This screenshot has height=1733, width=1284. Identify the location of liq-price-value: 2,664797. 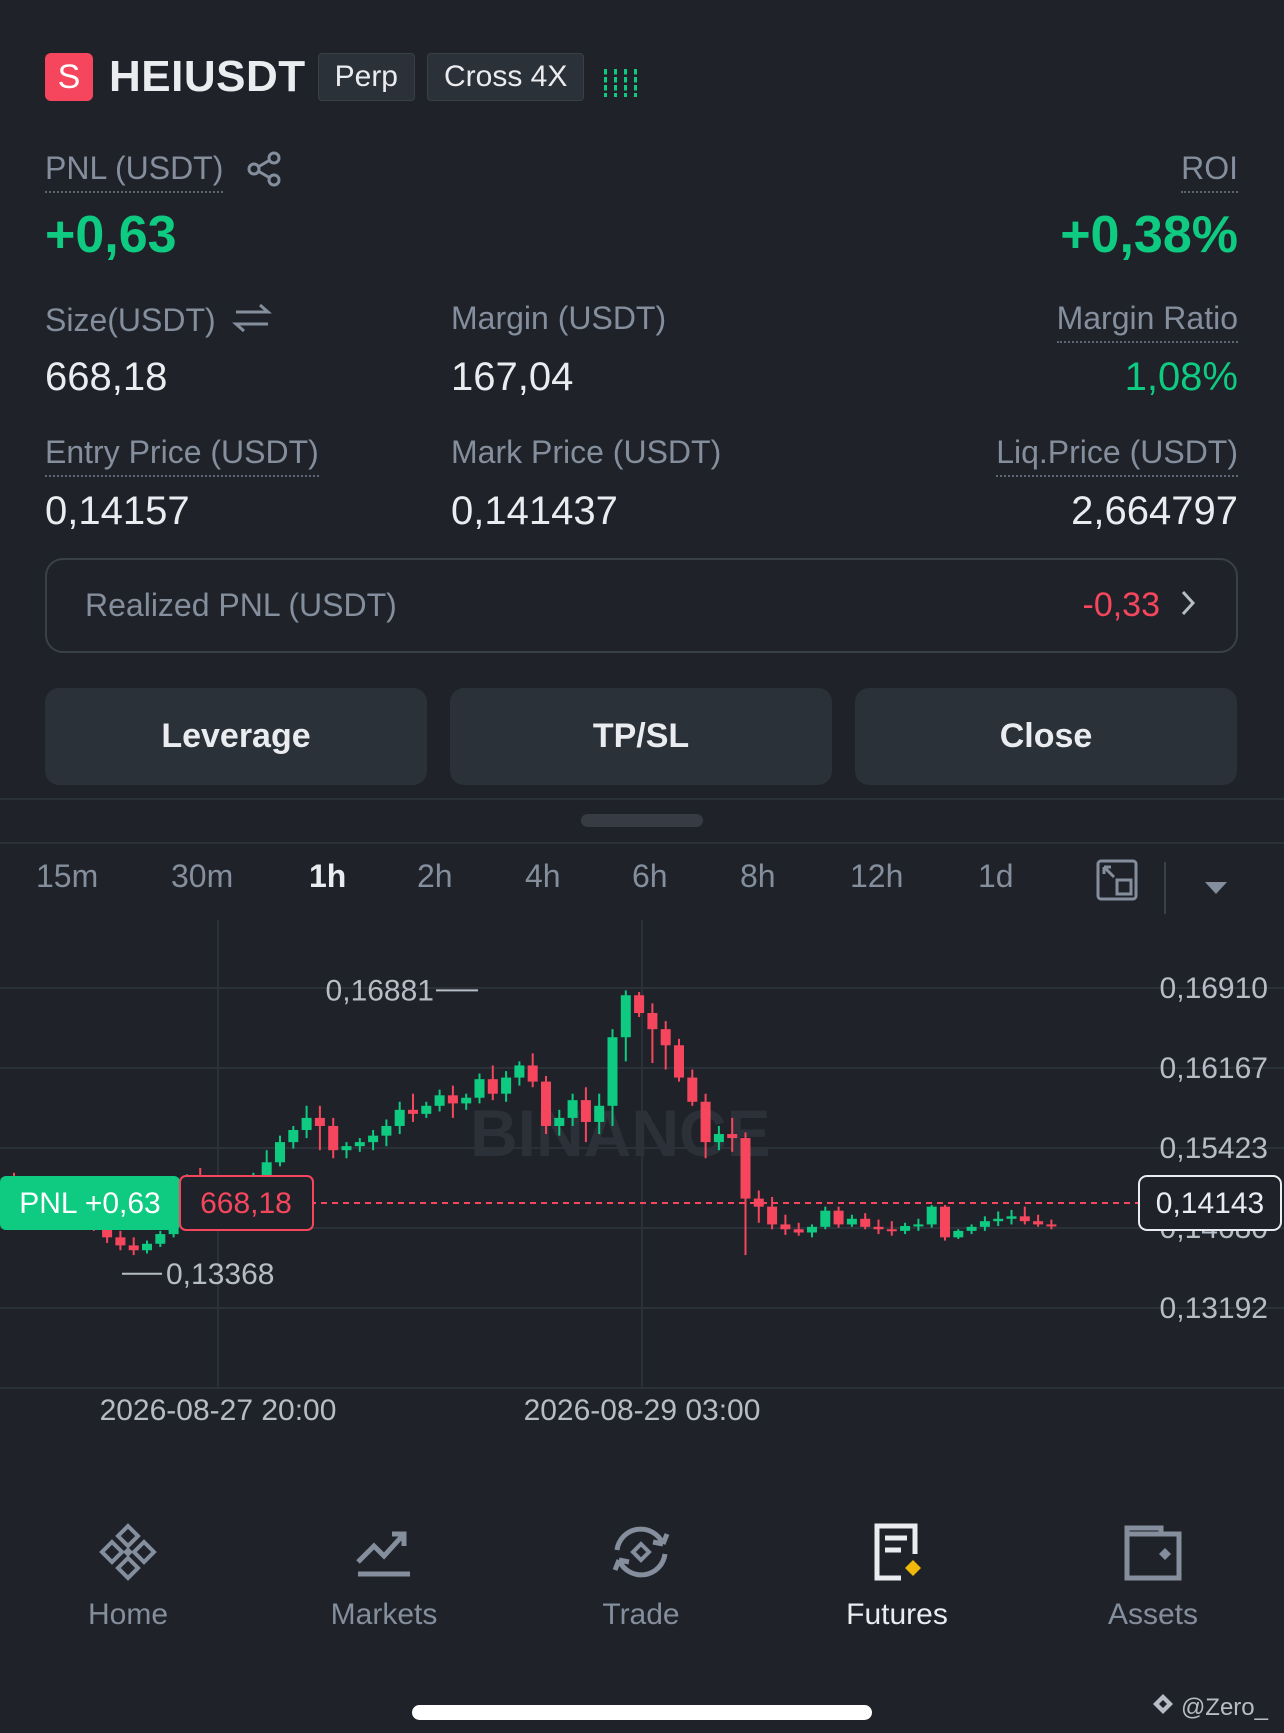
(1154, 511).